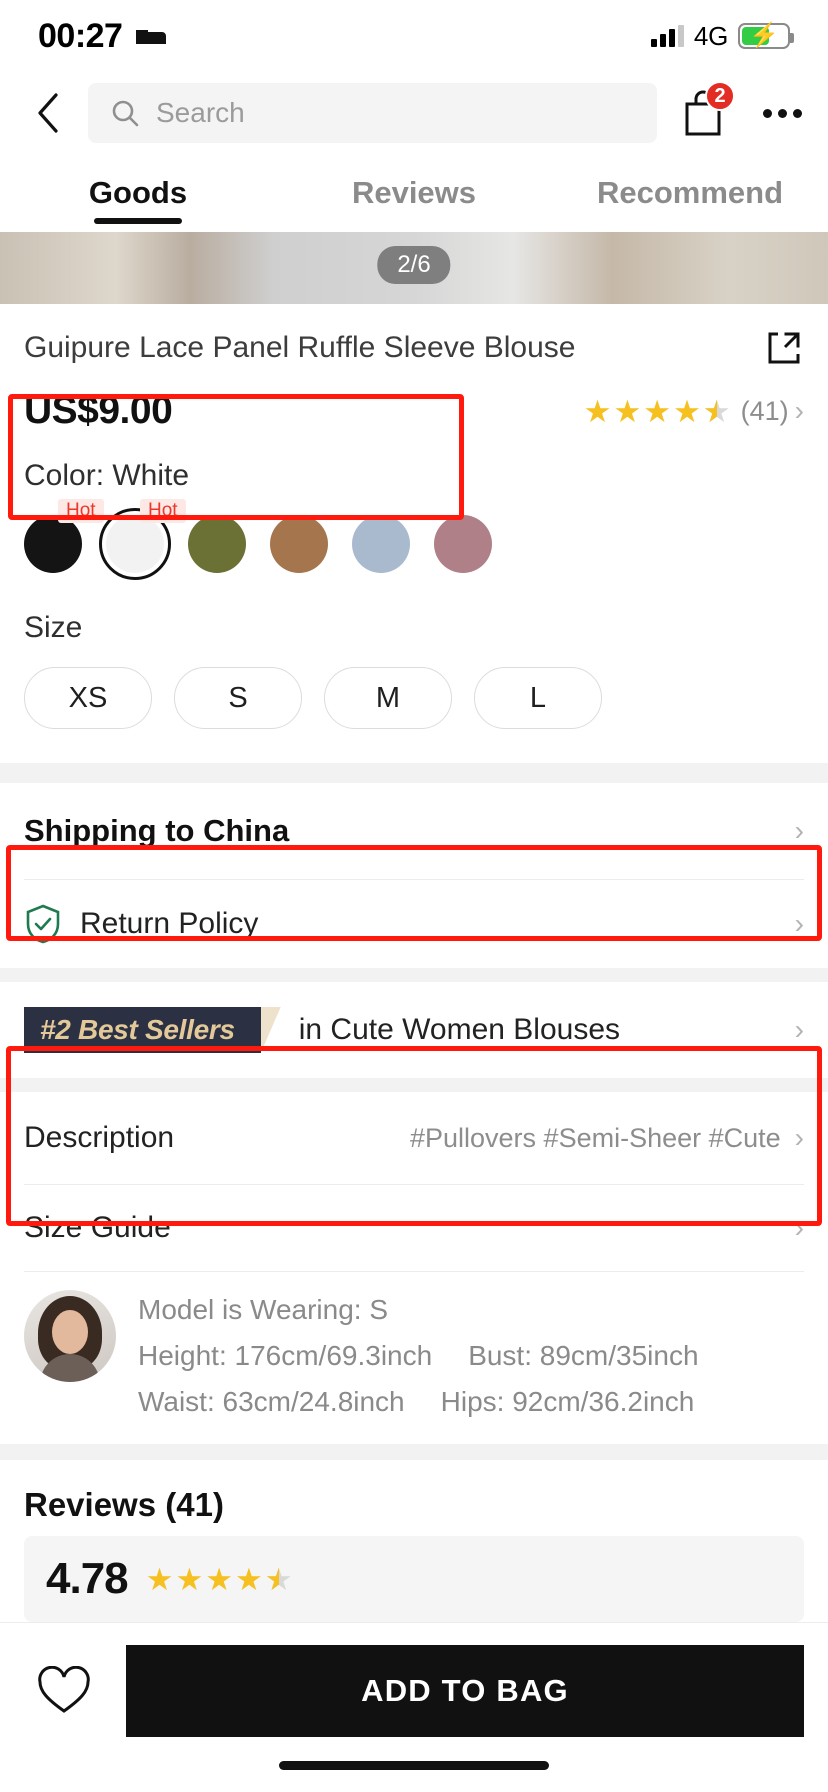  What do you see at coordinates (53, 627) in the screenshot?
I see `size-label: Size` at bounding box center [53, 627].